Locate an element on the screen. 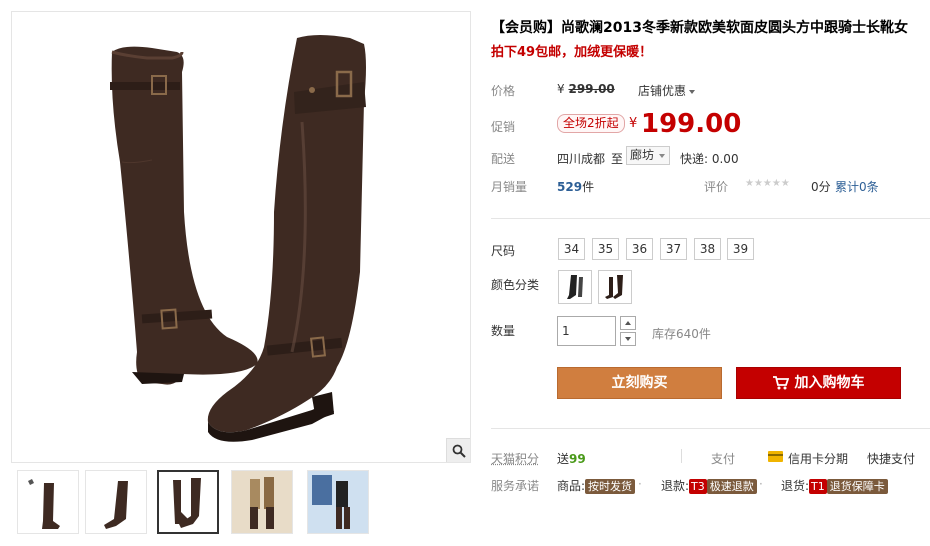 This screenshot has width=930, height=546. destination-city-select: 廊坊 is located at coordinates (648, 155).